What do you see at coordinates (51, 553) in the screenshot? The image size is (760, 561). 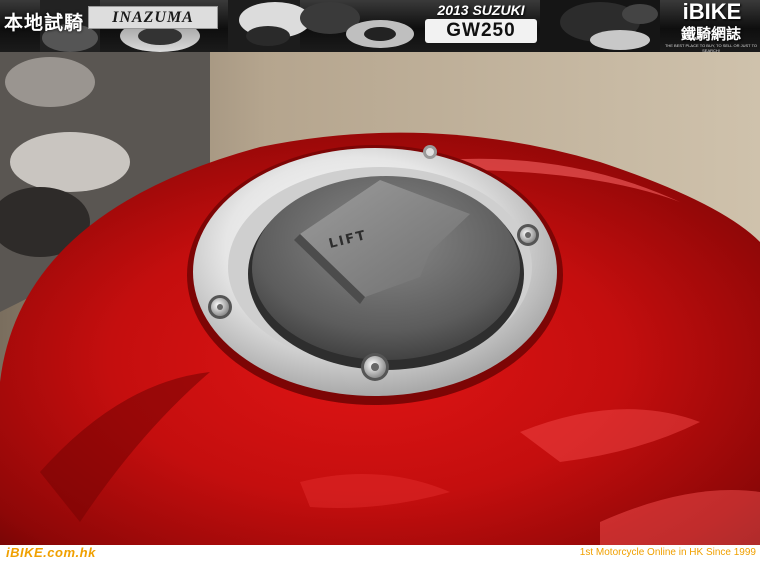 I see `site-url-link: iBIKE.com.hk` at bounding box center [51, 553].